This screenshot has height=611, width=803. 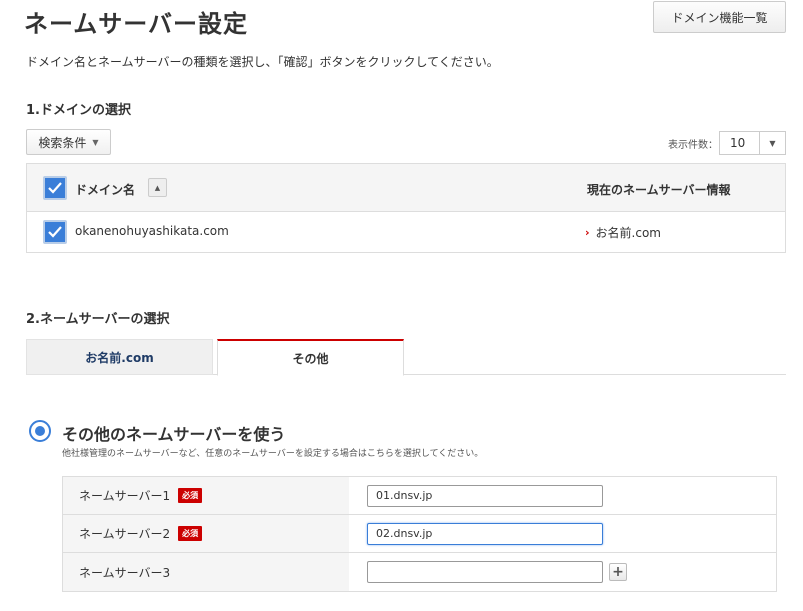 What do you see at coordinates (719, 17) in the screenshot?
I see `domain-function-list-button: ドメイン機能一覧` at bounding box center [719, 17].